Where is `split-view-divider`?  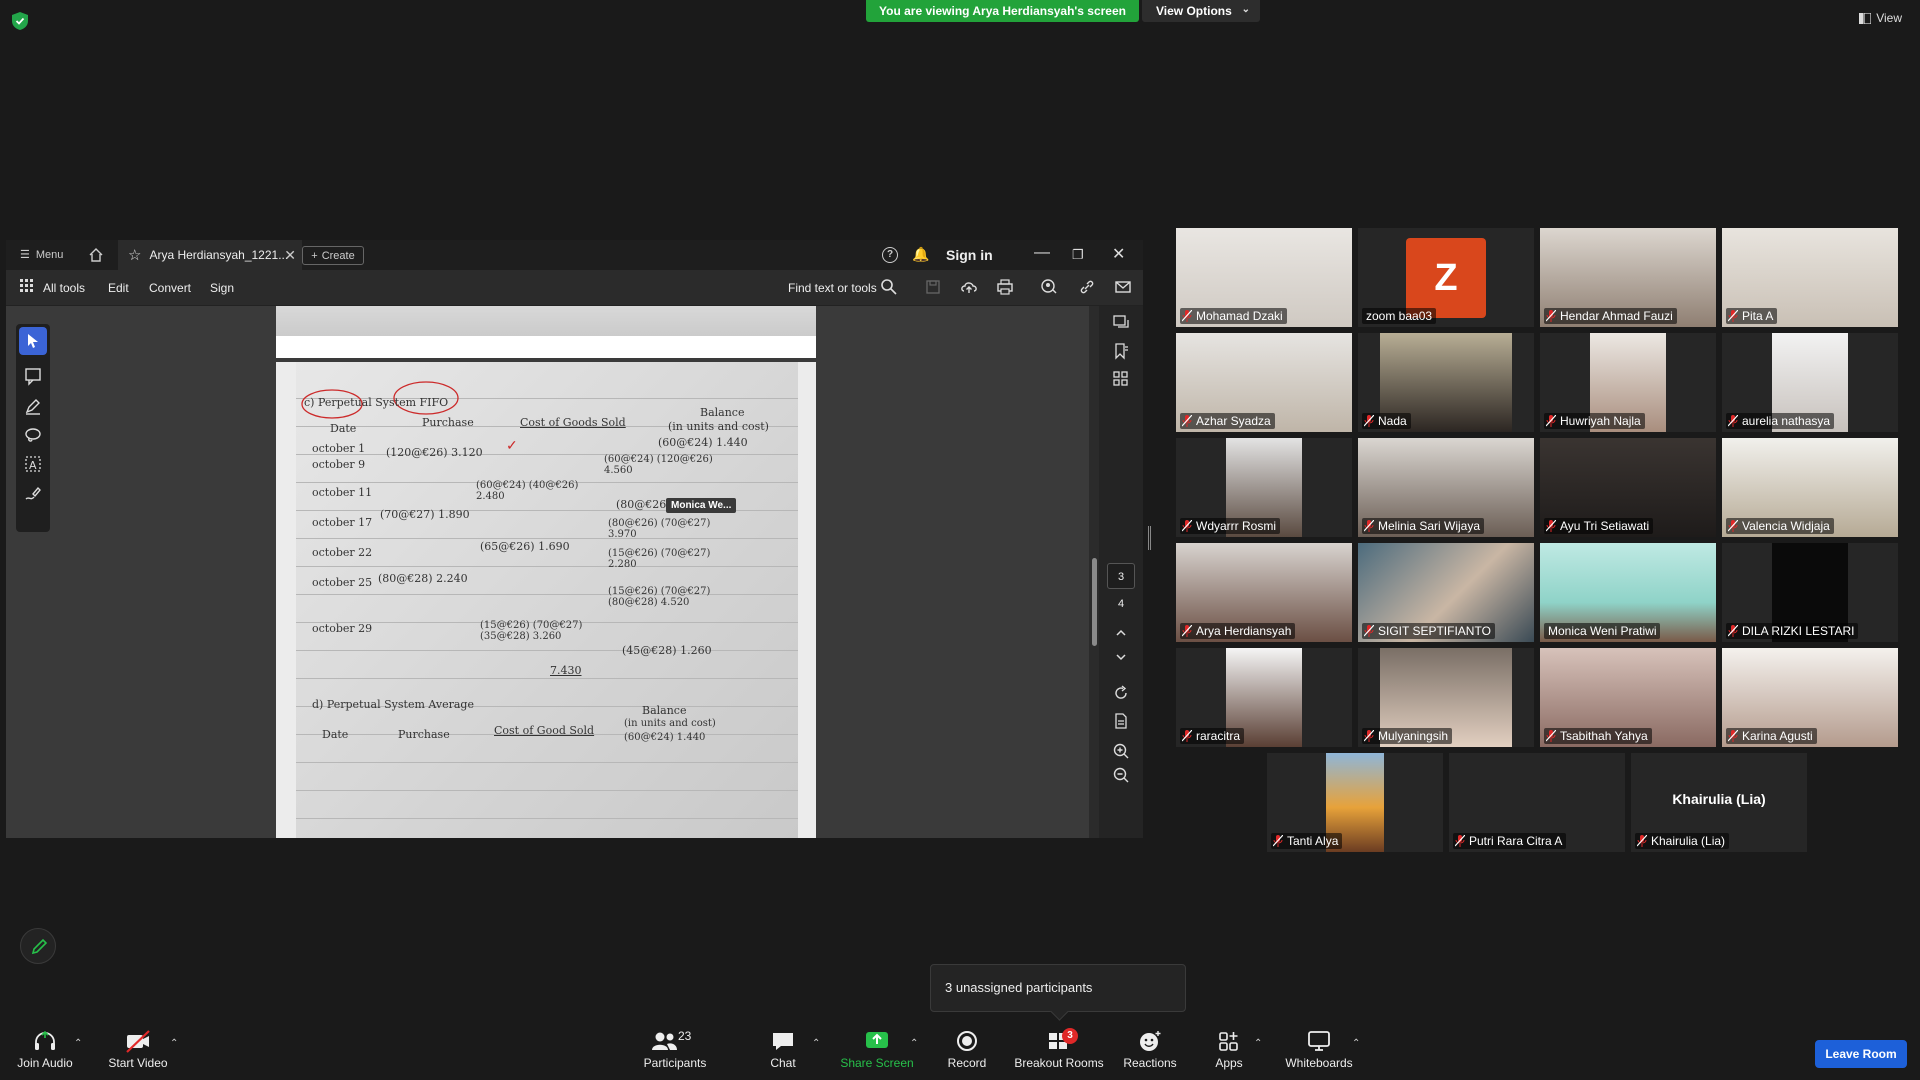 split-view-divider is located at coordinates (1149, 538).